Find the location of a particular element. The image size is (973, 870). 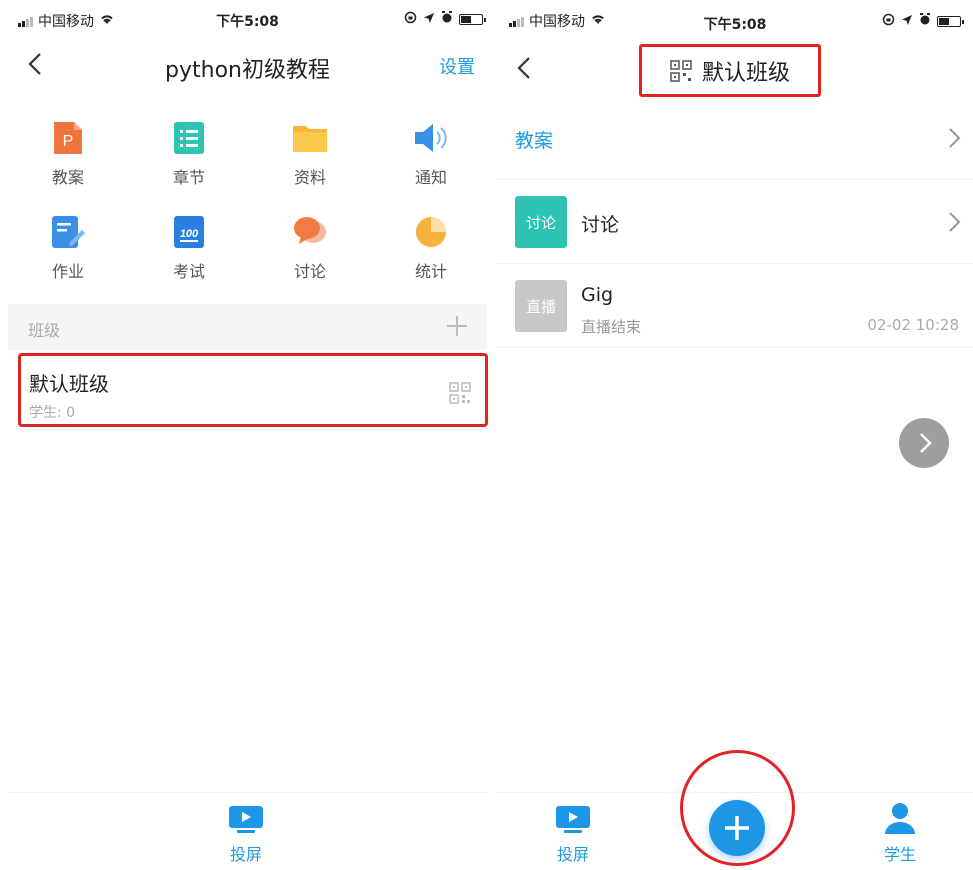

grid-item-notice: 通知 is located at coordinates (431, 154).